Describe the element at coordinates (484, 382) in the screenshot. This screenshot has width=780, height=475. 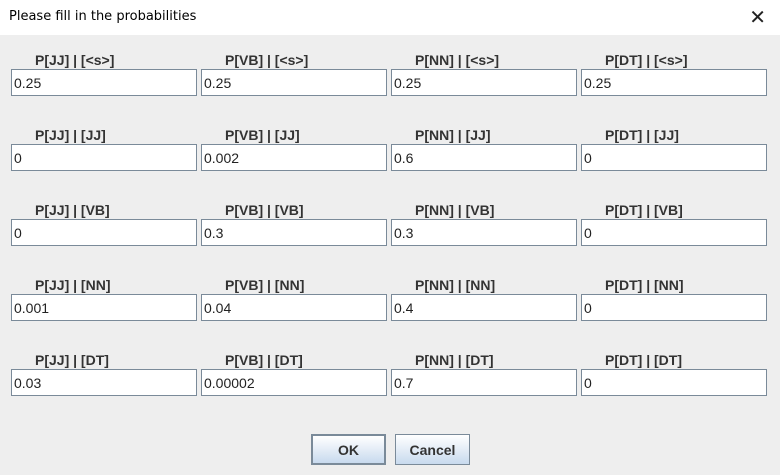
I see `probability-input: 0.7` at that location.